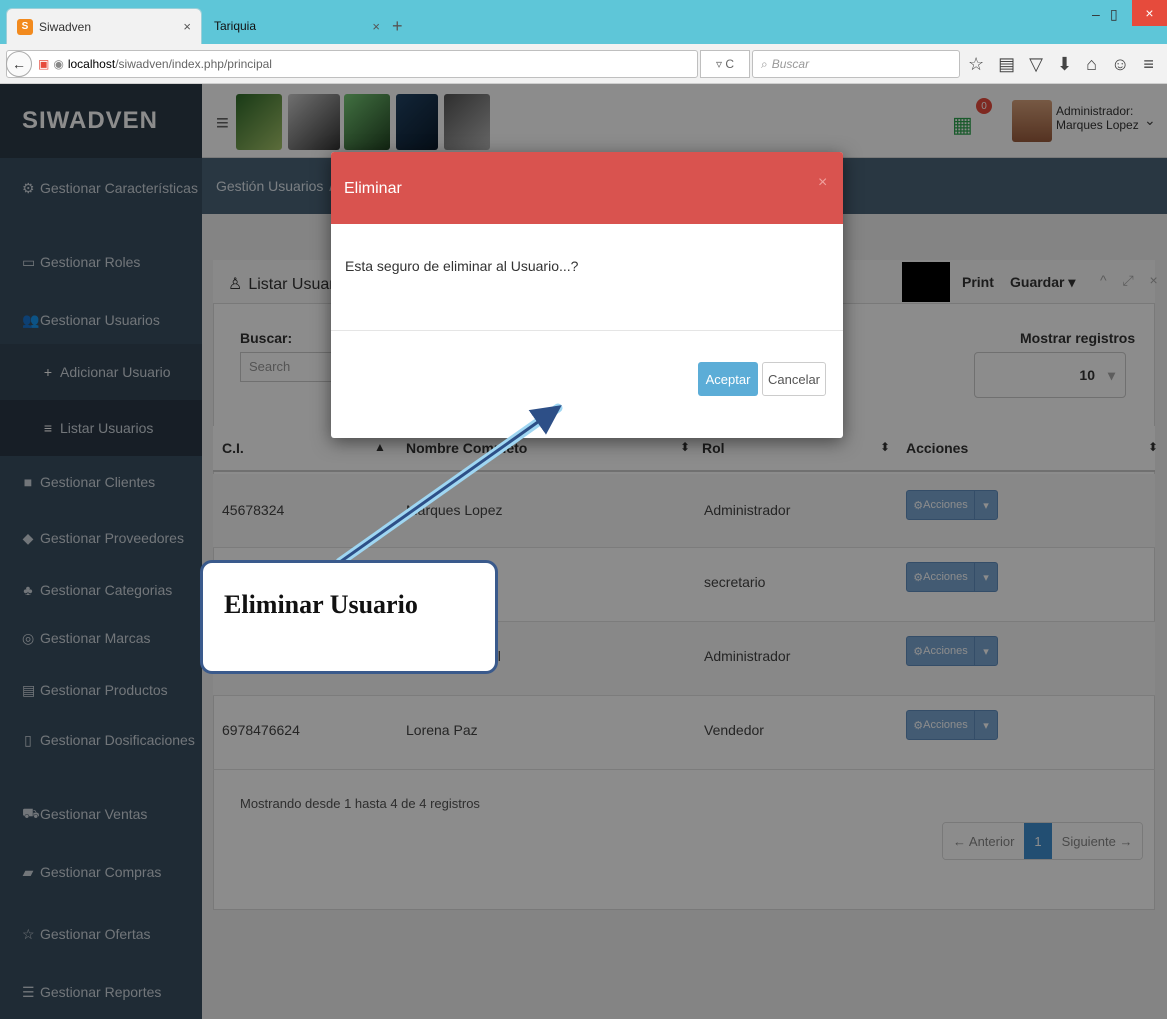 The width and height of the screenshot is (1167, 1019). Describe the element at coordinates (58, 64) in the screenshot. I see `globe-icon: ◉` at that location.